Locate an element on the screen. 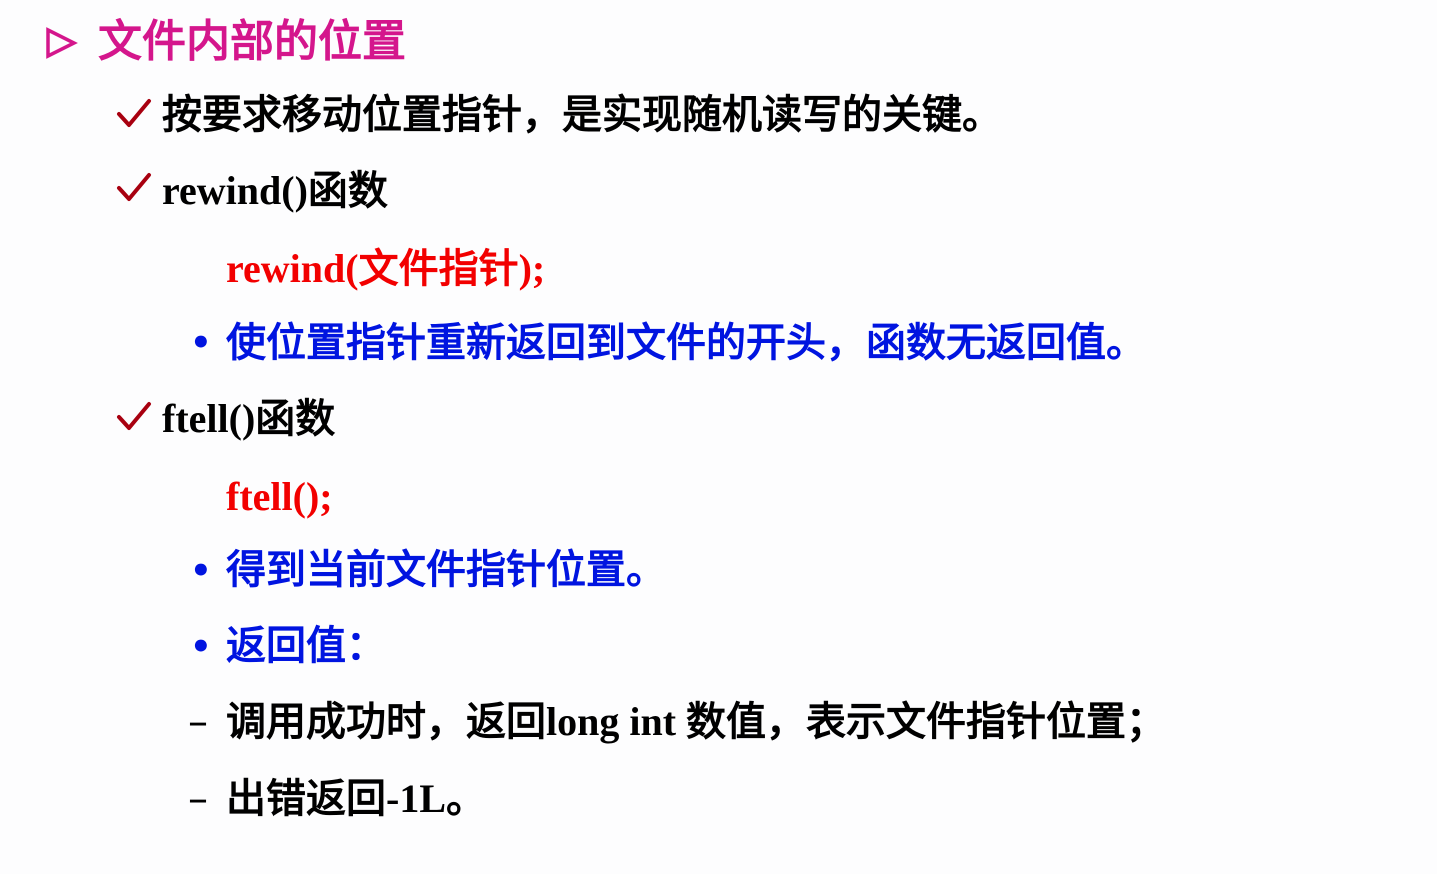  ftell-description: 得到当前文件指针位置。 is located at coordinates (446, 570).